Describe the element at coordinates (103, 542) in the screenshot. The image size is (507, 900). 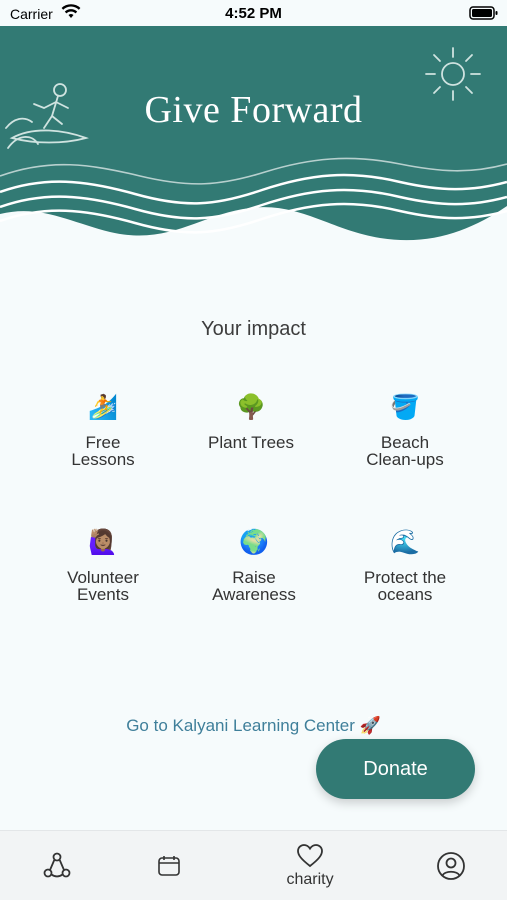
I see `raising-hand-emoji-icon: 🙋🏽‍♀️` at that location.